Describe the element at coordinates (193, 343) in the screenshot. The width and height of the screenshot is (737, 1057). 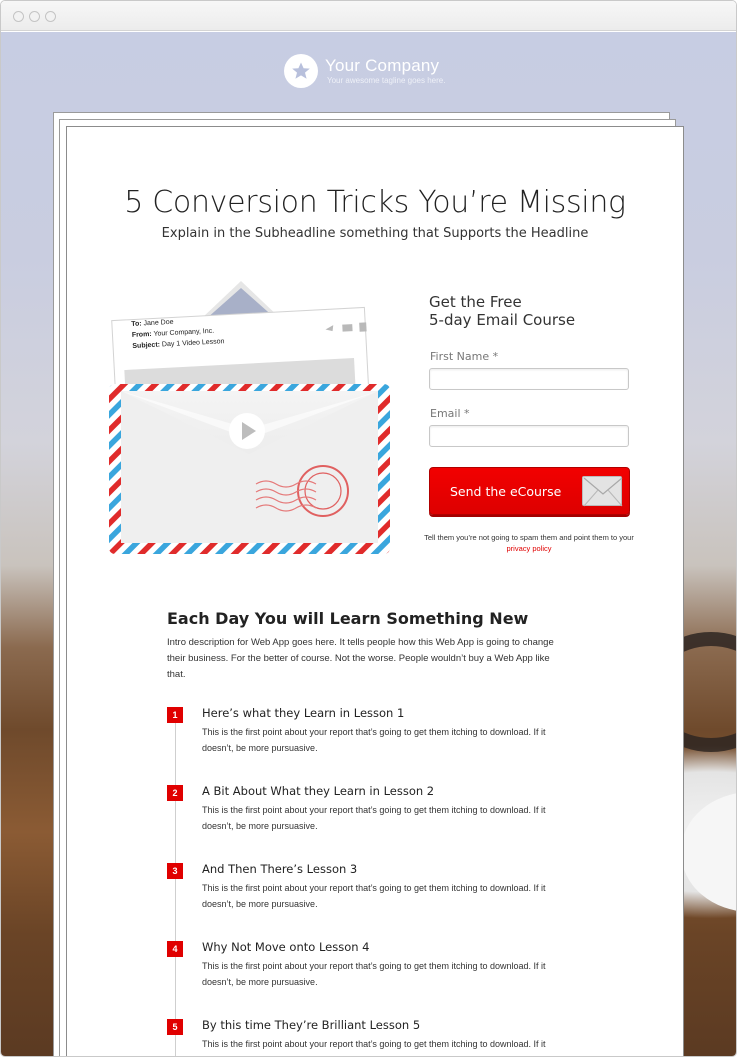
I see `email-subject-value: Day 1 Video Lesson` at that location.